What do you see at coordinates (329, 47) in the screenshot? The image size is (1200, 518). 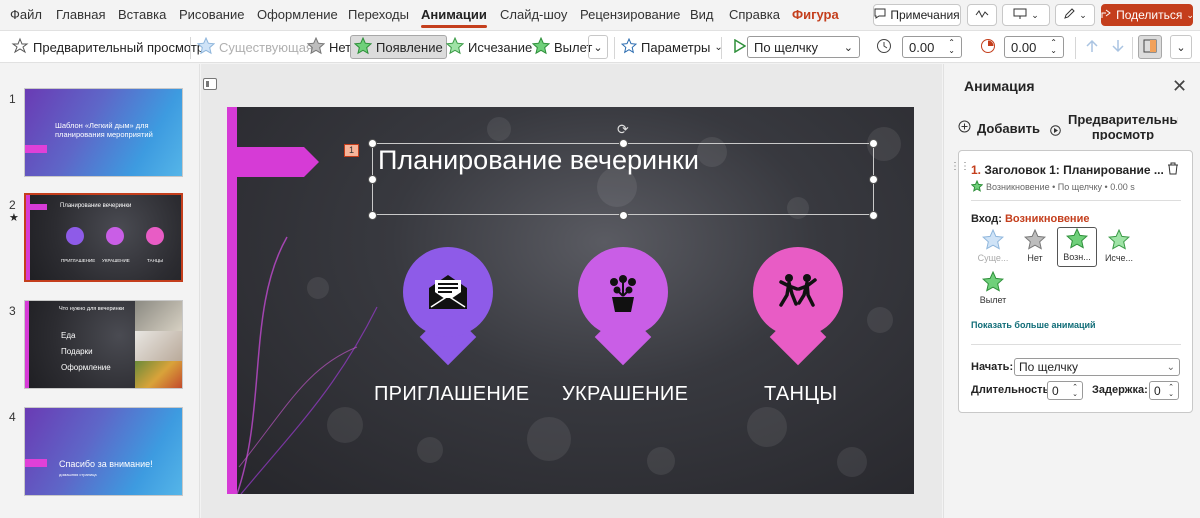 I see `effect-none: Нет` at bounding box center [329, 47].